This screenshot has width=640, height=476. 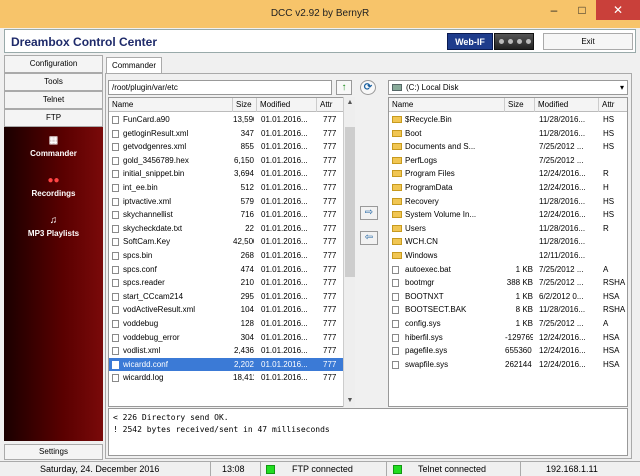 I want to click on file-row: getloginResult.xml 347 01.01.2016... 777, so click(x=226, y=133).